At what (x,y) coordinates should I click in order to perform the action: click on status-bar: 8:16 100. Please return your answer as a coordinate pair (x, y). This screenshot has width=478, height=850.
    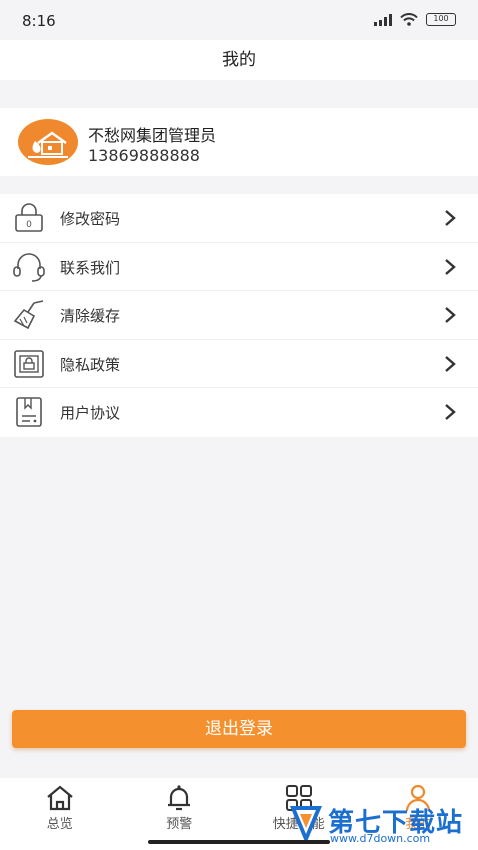
    Looking at the image, I should click on (239, 20).